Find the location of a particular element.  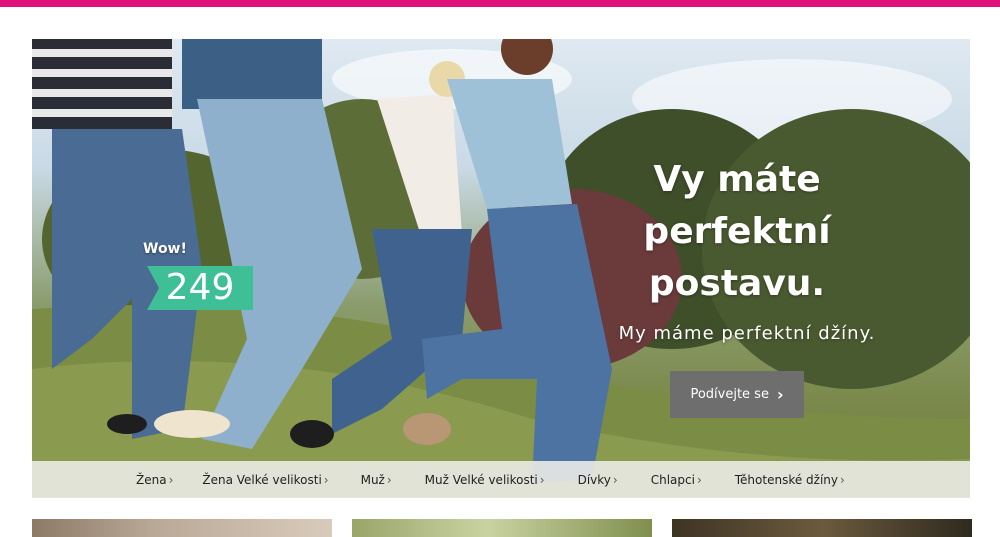

cta-label: Podívejte se is located at coordinates (729, 394).